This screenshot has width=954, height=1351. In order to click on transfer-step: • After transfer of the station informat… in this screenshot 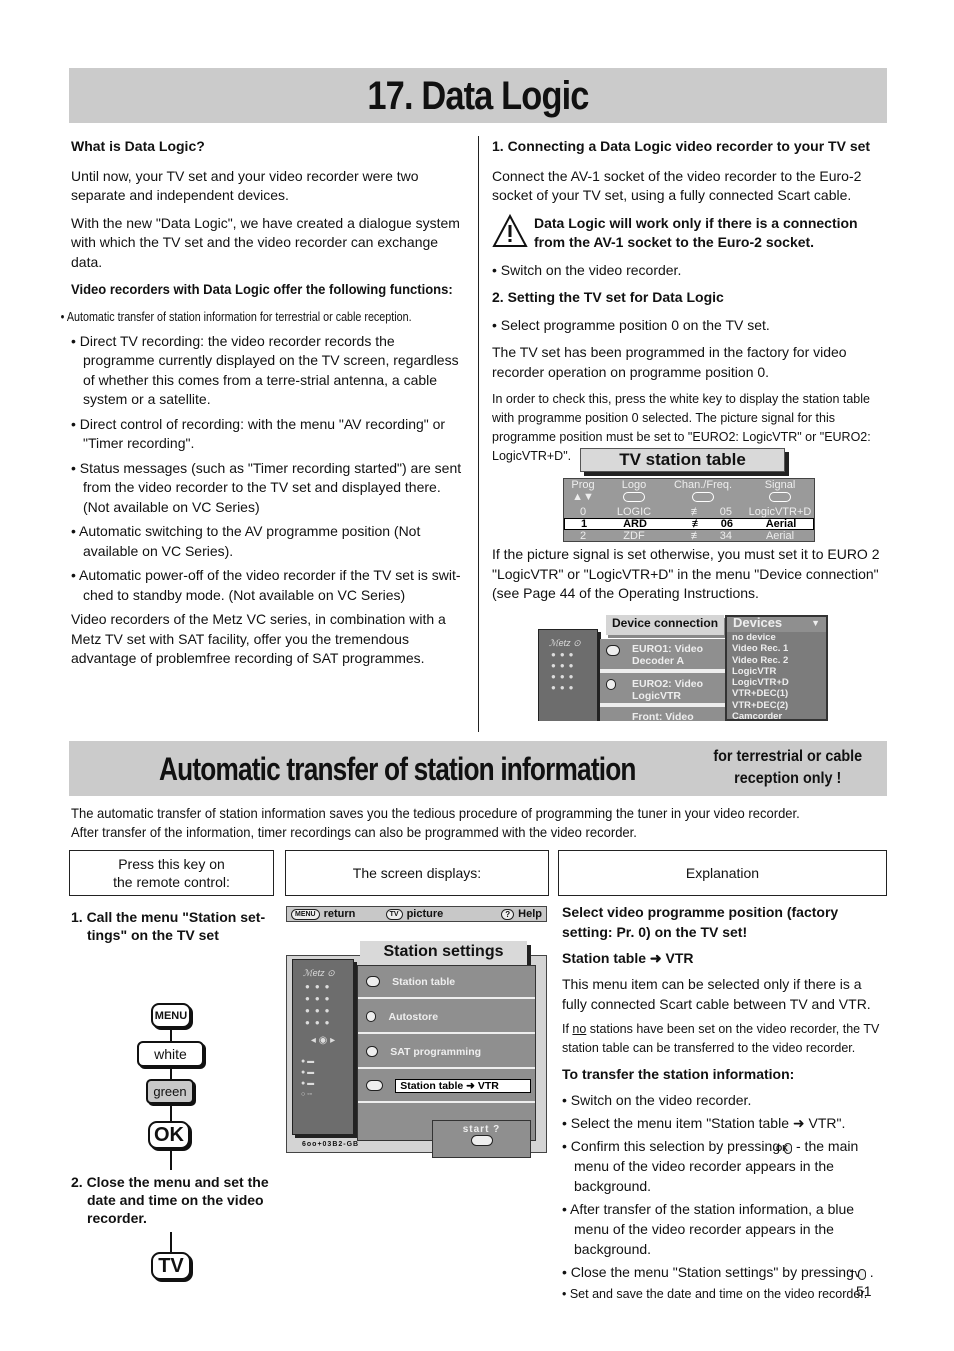, I will do `click(708, 1229)`.